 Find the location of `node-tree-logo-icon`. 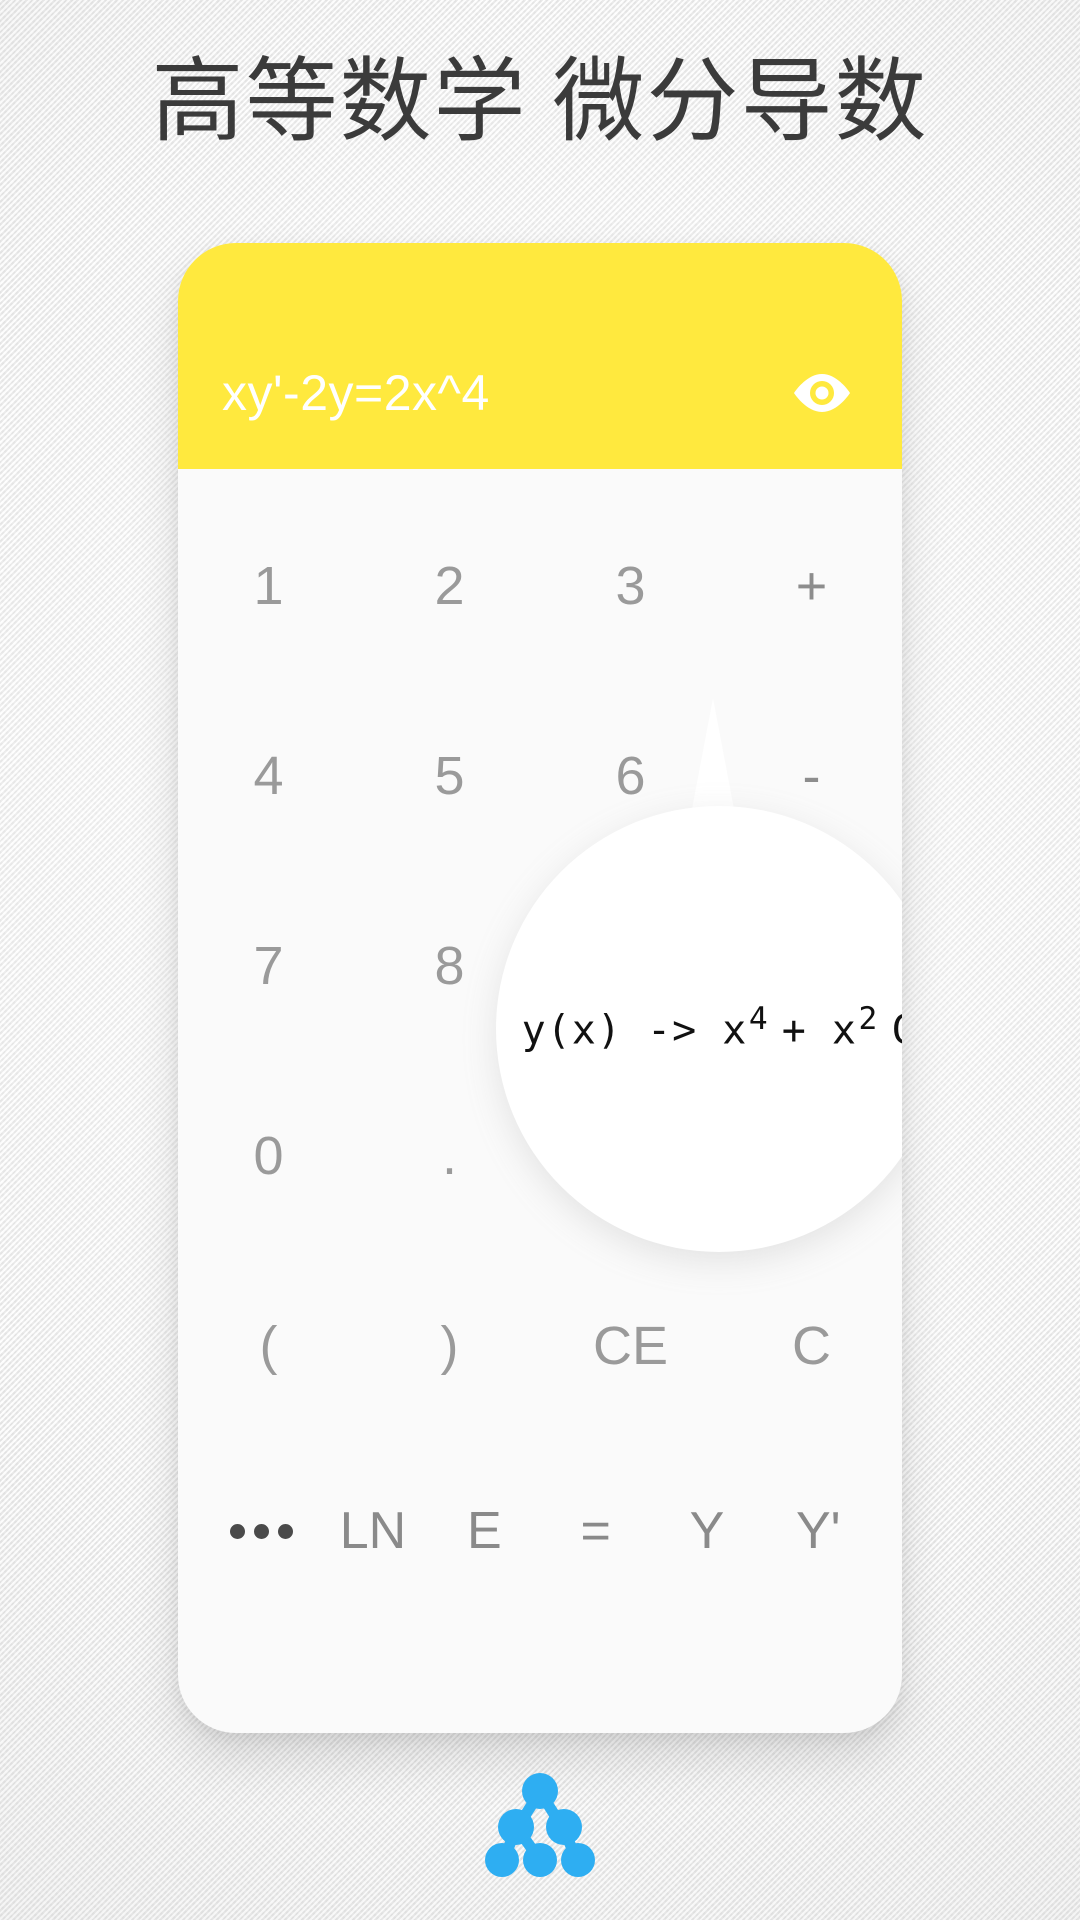

node-tree-logo-icon is located at coordinates (540, 1825).